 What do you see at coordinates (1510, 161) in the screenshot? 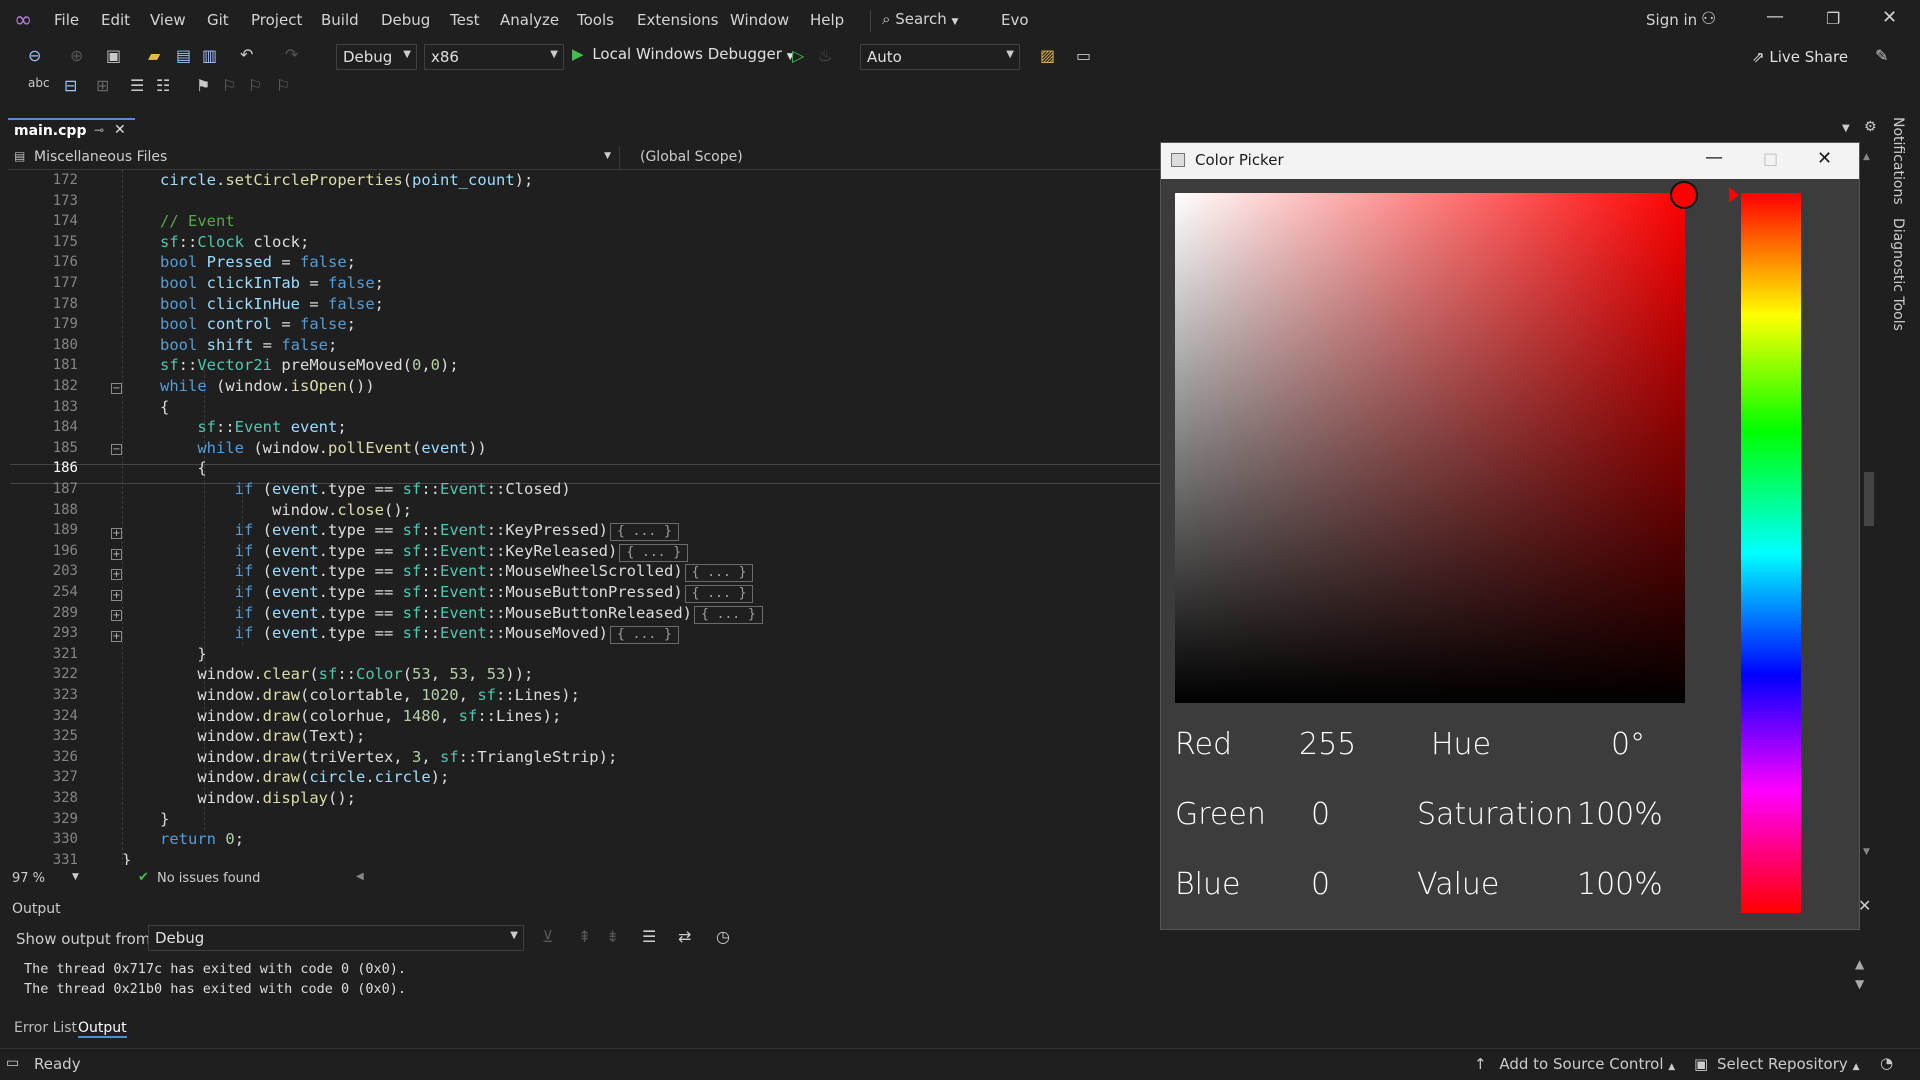
I see `color-picker-titlebar: Color Picker — □ ✕` at bounding box center [1510, 161].